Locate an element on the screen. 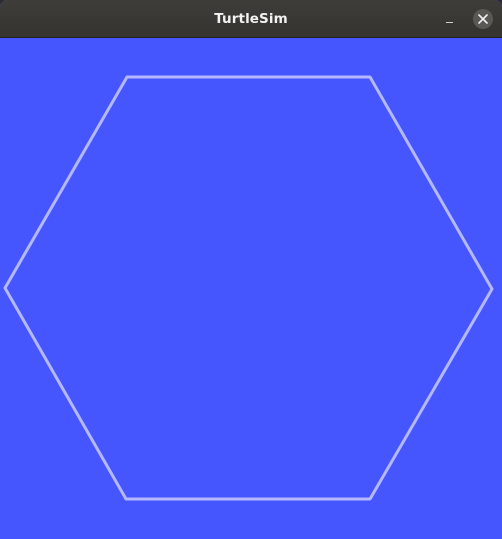 The image size is (502, 539). close-icon is located at coordinates (483, 19).